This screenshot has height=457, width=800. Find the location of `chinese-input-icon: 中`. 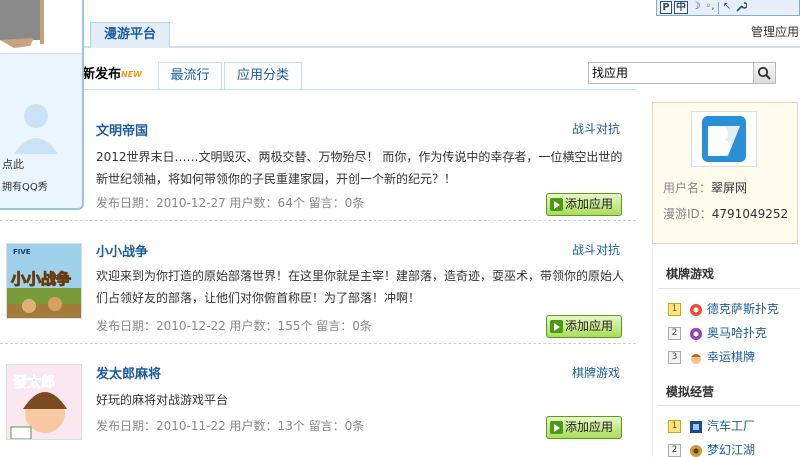

chinese-input-icon: 中 is located at coordinates (681, 7).